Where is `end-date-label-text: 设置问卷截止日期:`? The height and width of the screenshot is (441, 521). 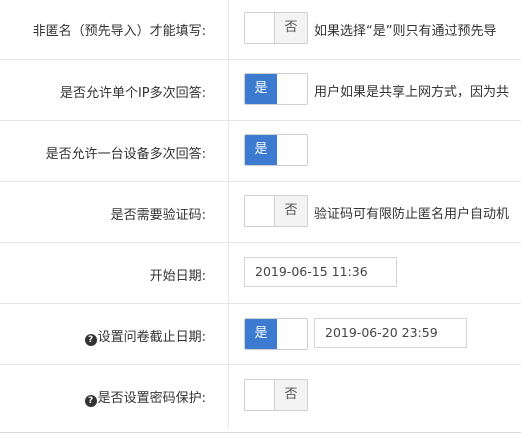
end-date-label-text: 设置问卷截止日期: is located at coordinates (151, 337).